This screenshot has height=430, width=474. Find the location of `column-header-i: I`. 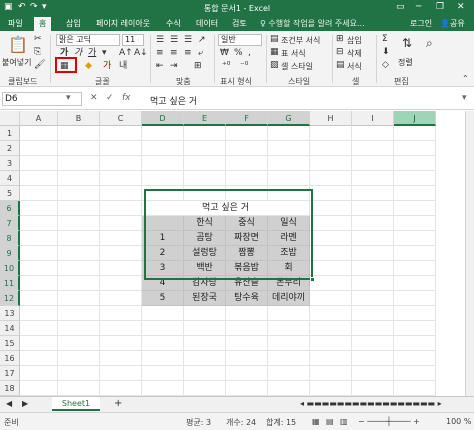

column-header-i: I is located at coordinates (373, 118).